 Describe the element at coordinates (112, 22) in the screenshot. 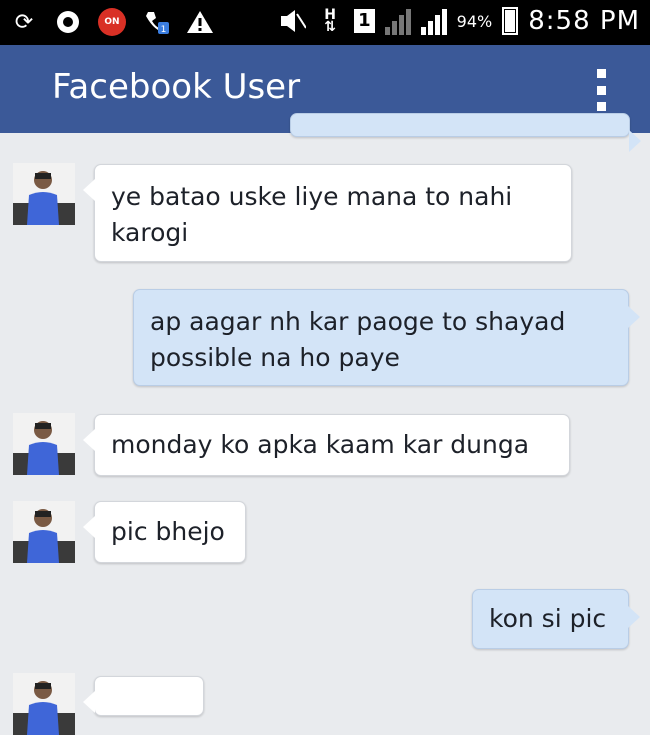

I see `call-recorder-icon: ON` at that location.